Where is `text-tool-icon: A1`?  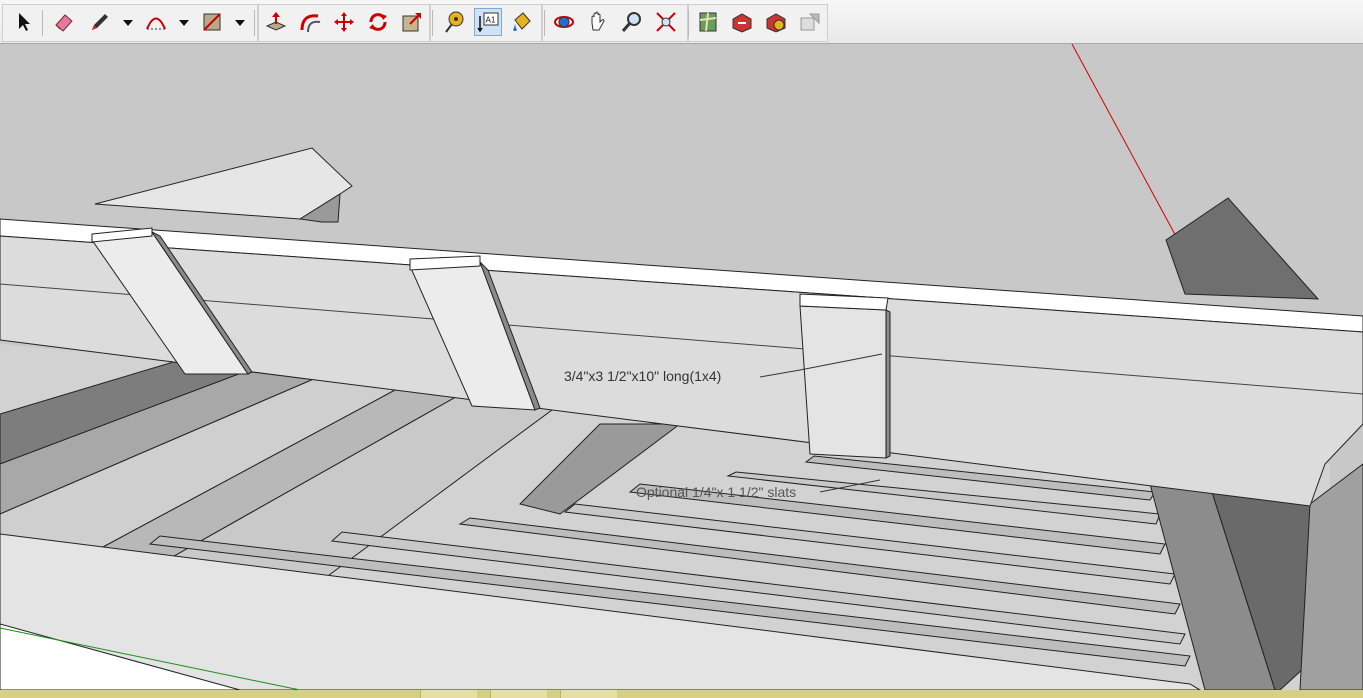 text-tool-icon: A1 is located at coordinates (488, 22).